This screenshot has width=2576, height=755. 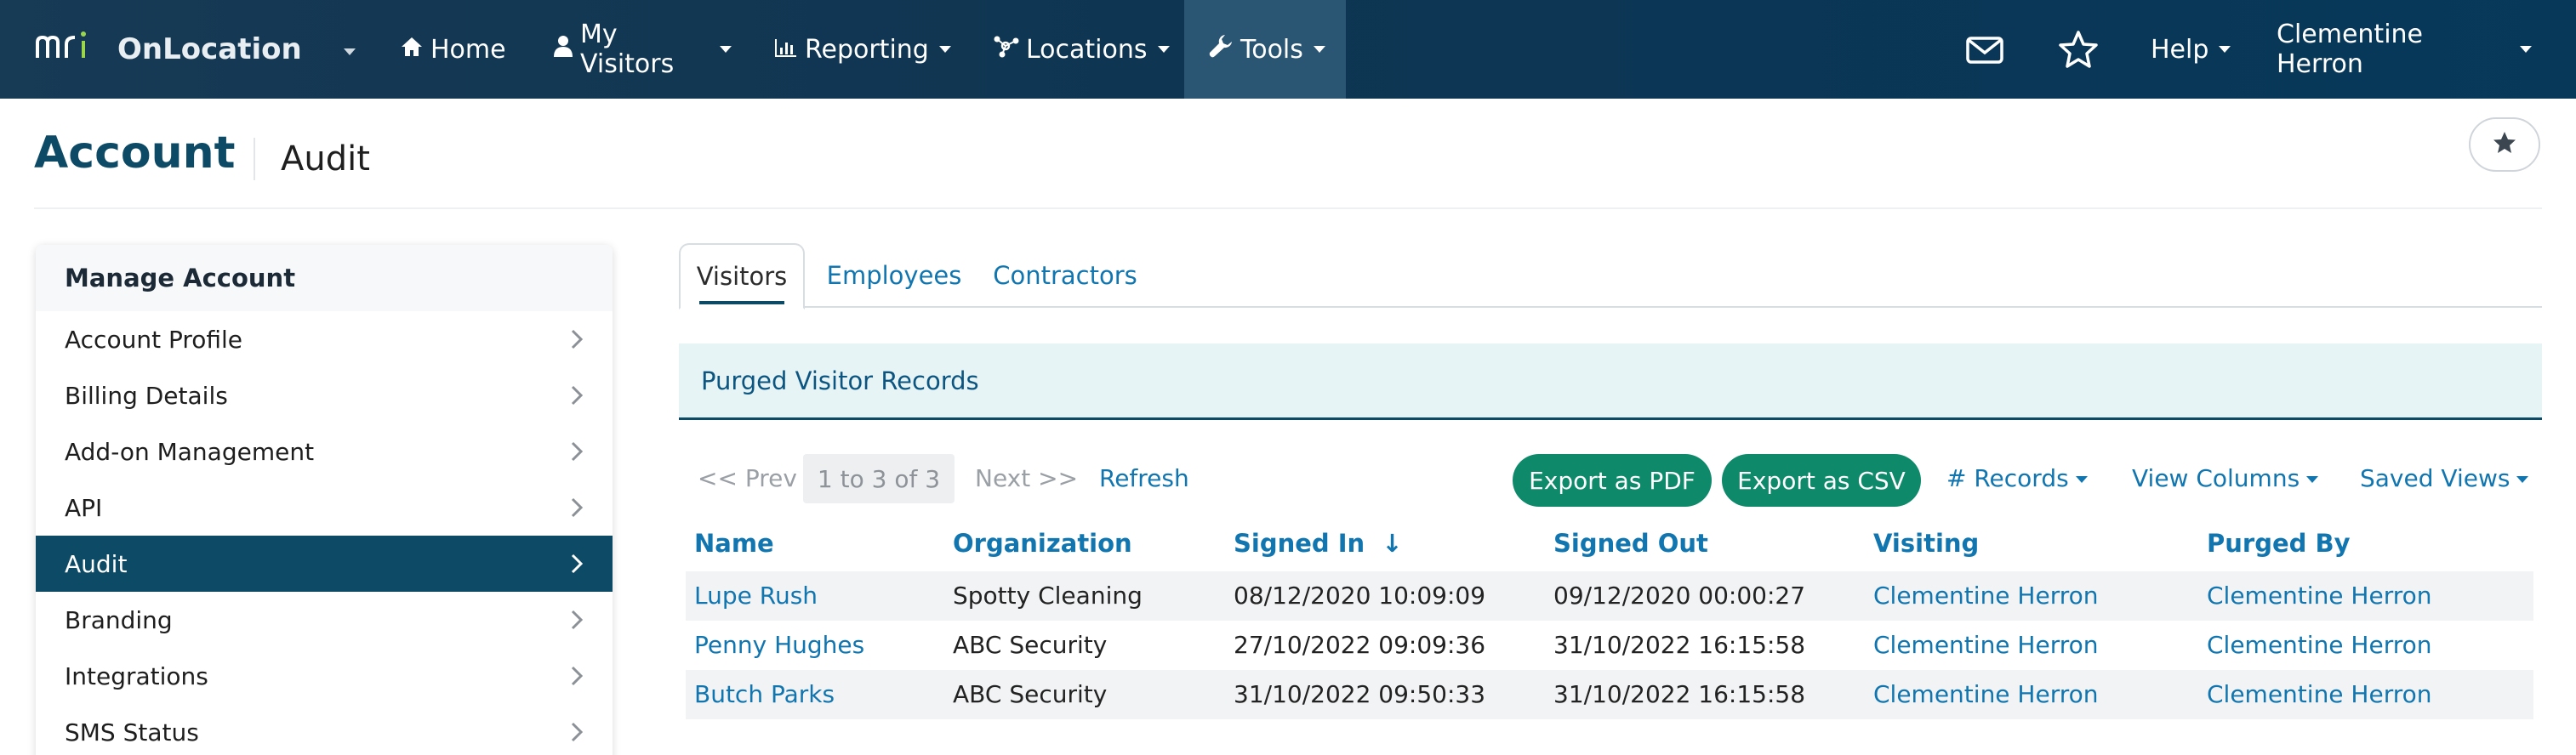 I want to click on view-columns-label: View Columns, so click(x=2216, y=478).